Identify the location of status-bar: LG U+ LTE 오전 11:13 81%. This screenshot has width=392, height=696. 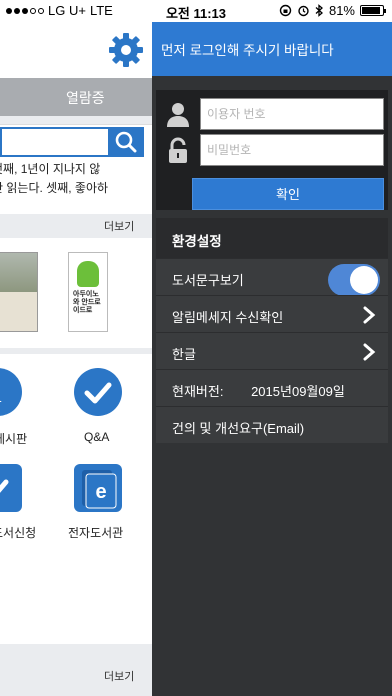
(196, 11).